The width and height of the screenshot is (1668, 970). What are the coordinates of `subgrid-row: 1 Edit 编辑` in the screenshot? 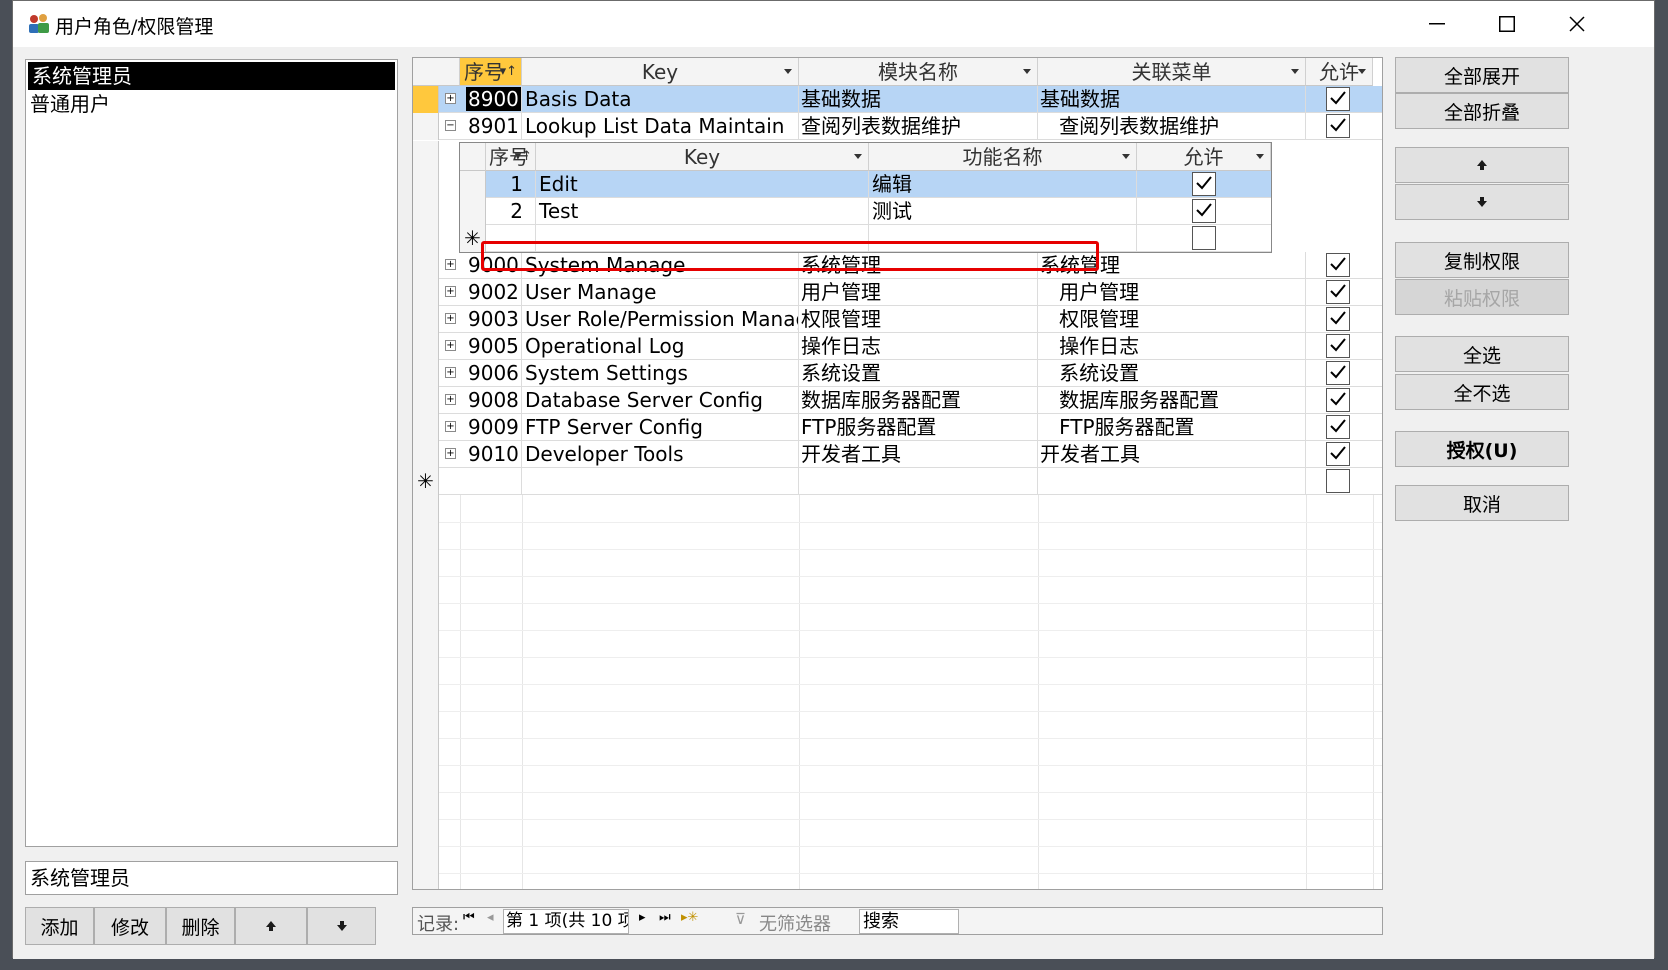 It's located at (865, 184).